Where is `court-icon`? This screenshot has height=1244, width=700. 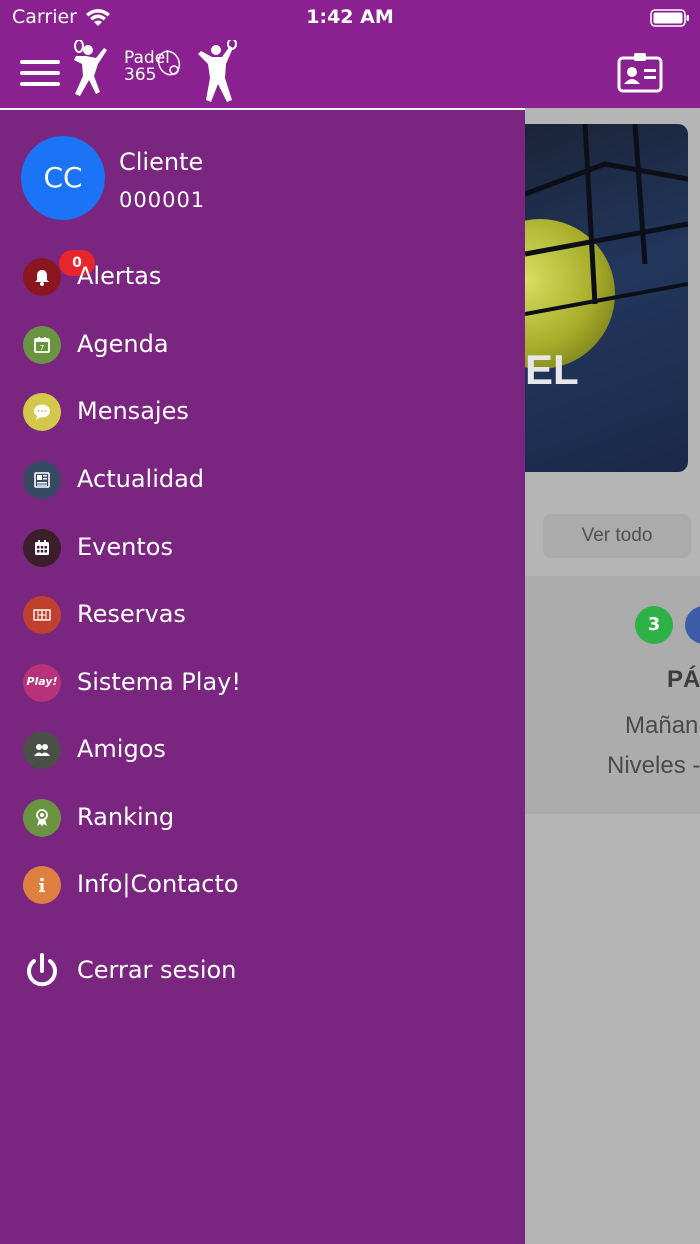
court-icon is located at coordinates (42, 615).